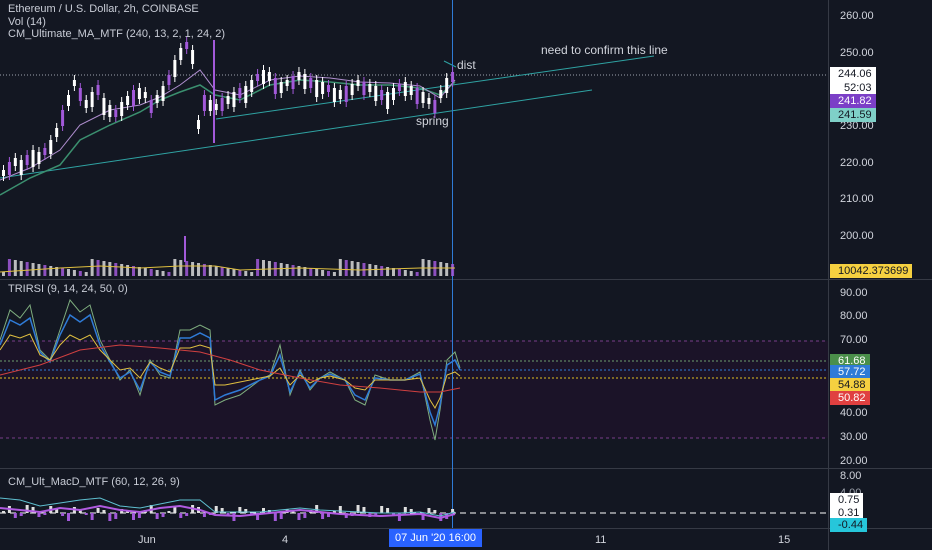 The width and height of the screenshot is (932, 550). Describe the element at coordinates (68, 289) in the screenshot. I see `rsi-legend: TRIRSI (9, 14, 24, 50, 0)` at that location.